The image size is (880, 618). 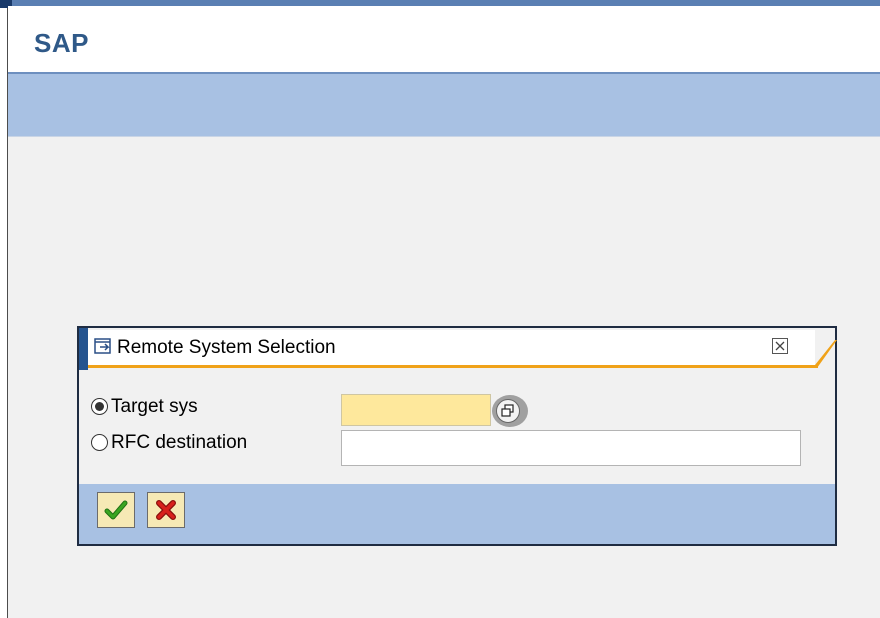 I want to click on cancel-button, so click(x=166, y=510).